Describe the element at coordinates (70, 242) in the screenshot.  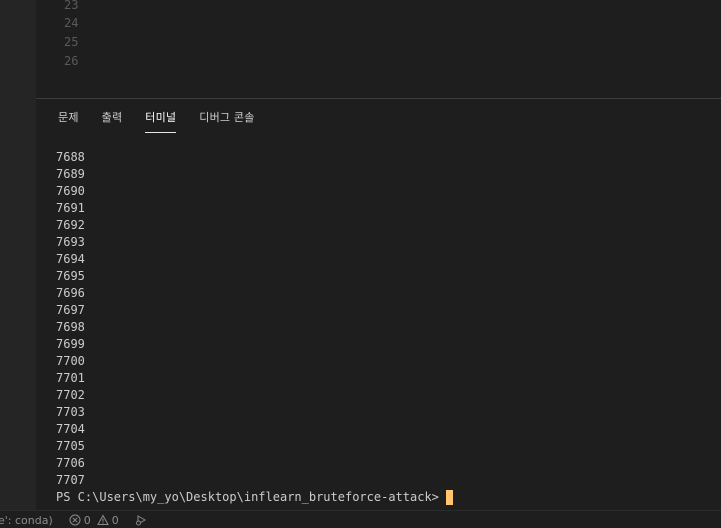
I see `terminal-output-line: 7693` at that location.